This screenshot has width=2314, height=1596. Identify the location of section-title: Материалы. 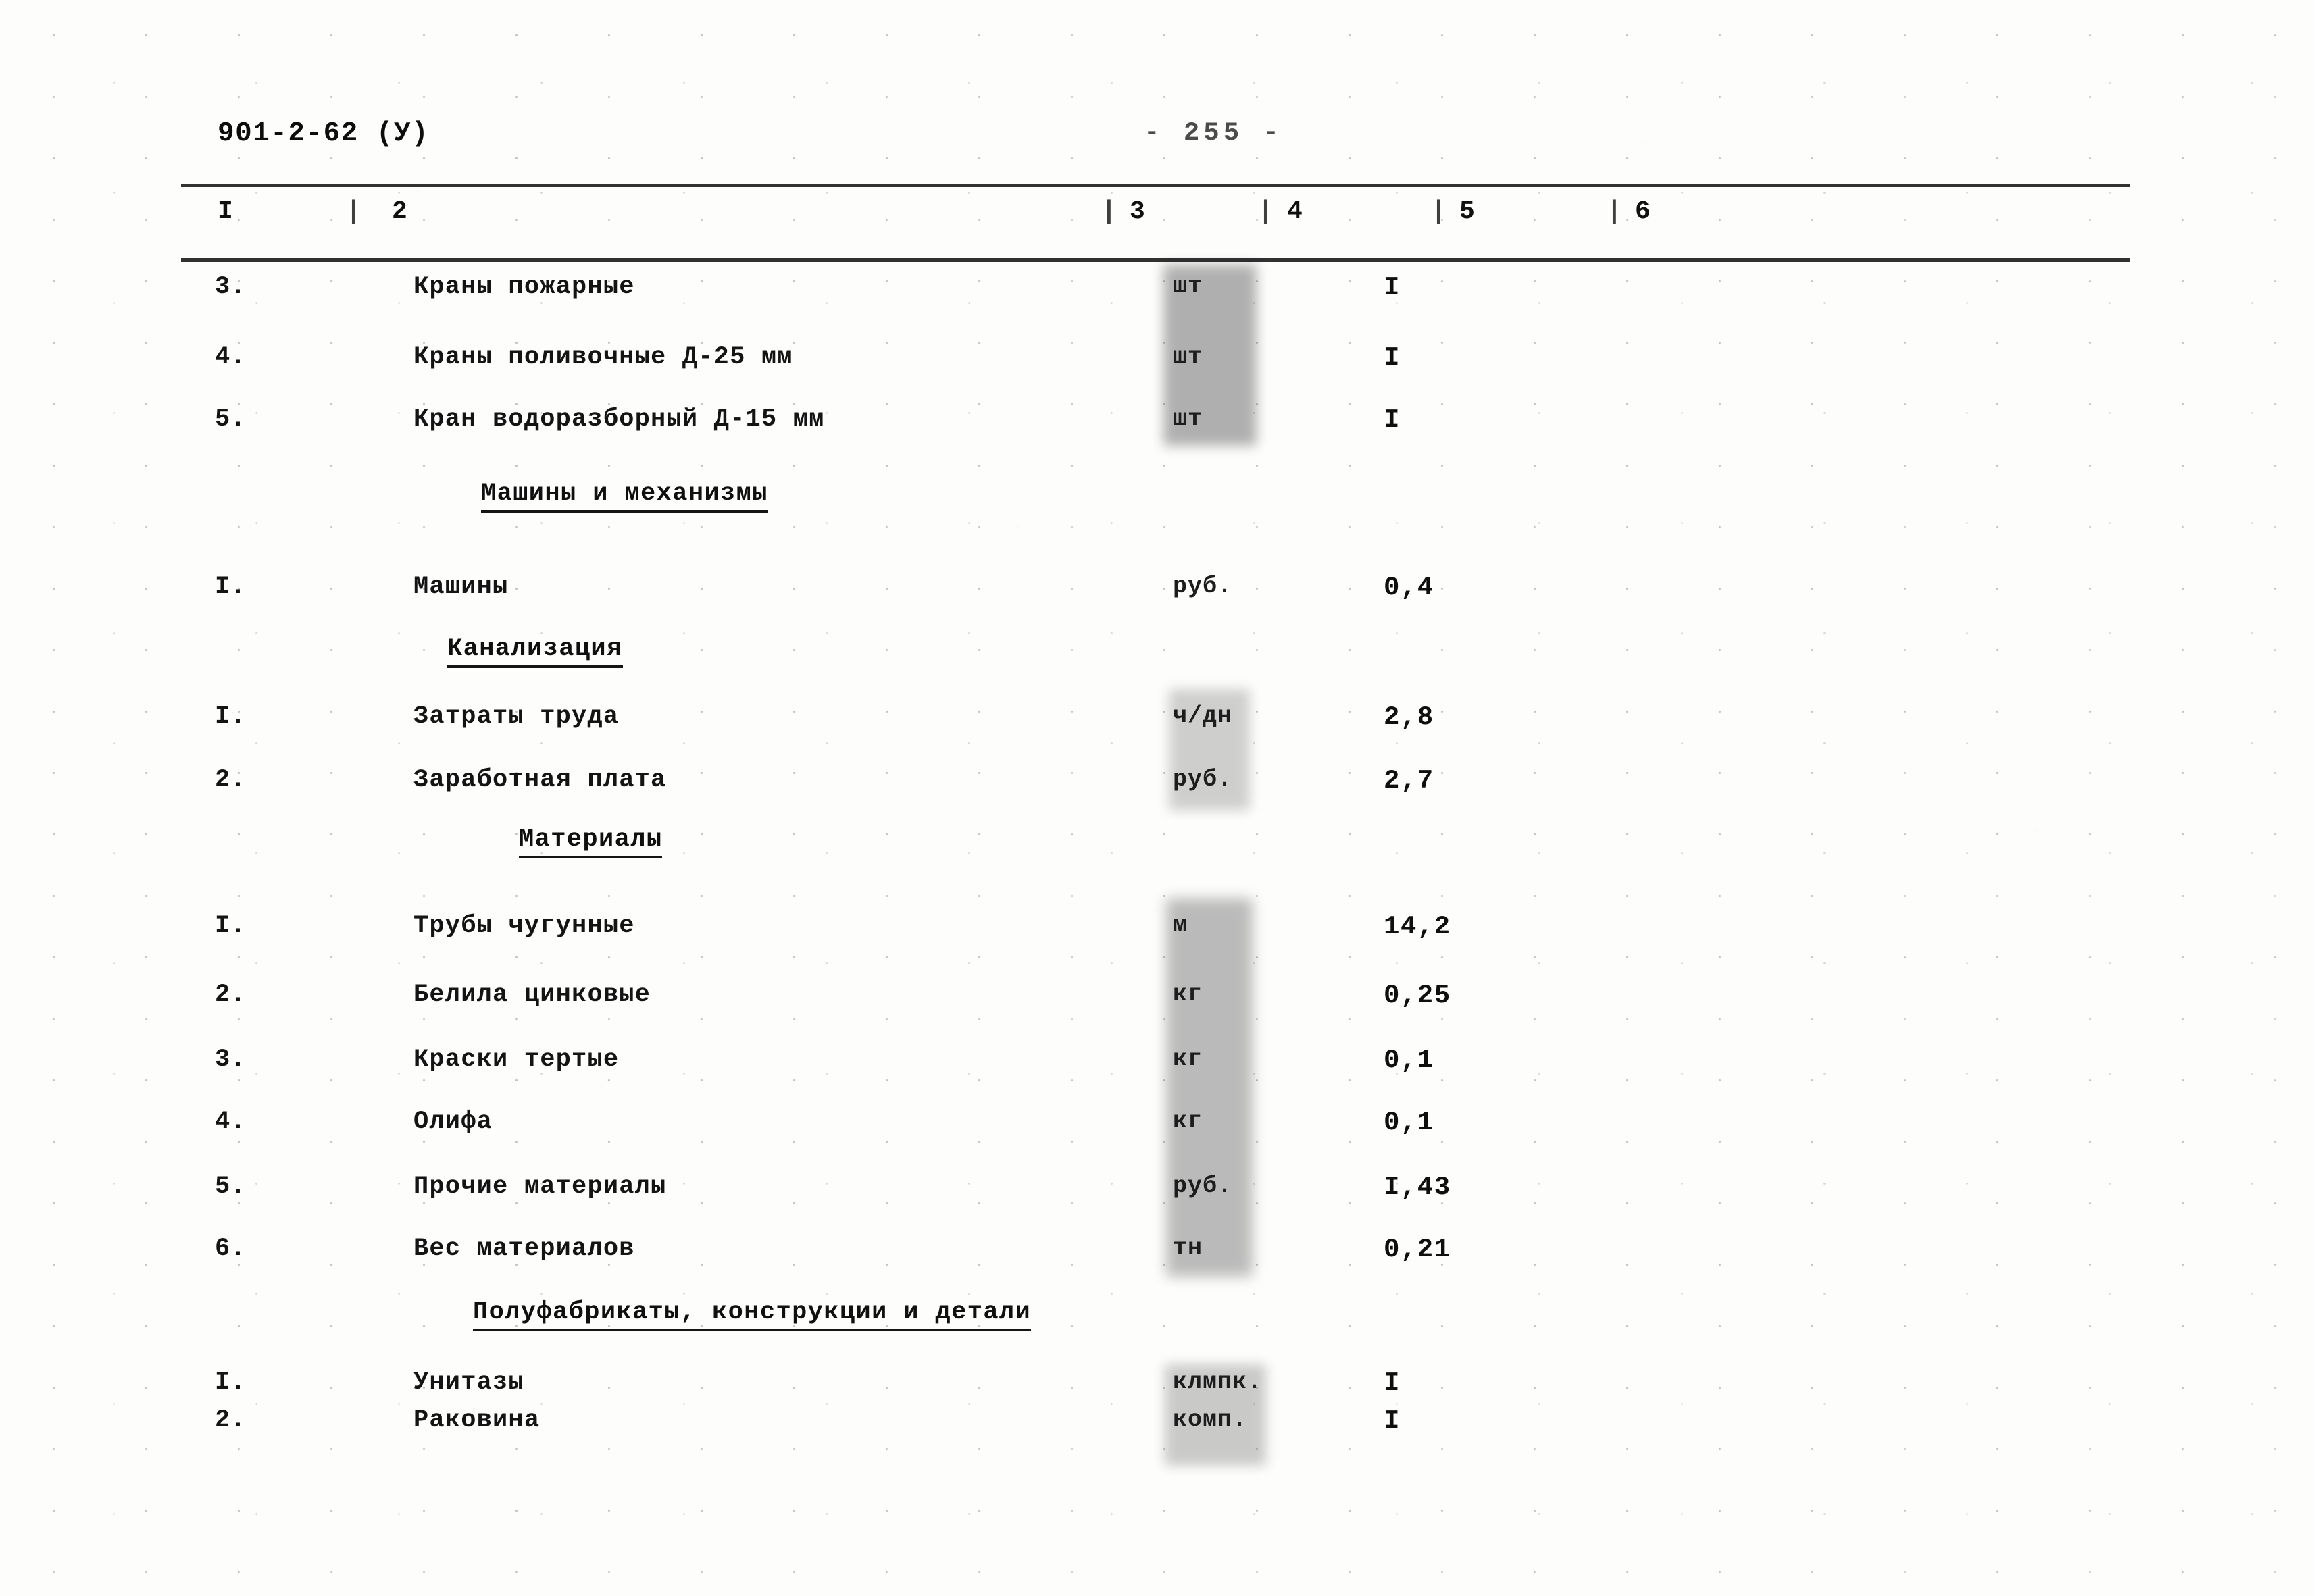
(591, 841).